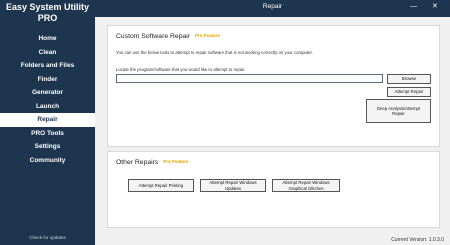 The height and width of the screenshot is (245, 450). Describe the element at coordinates (233, 185) in the screenshot. I see `repair-windows-updates-button: Attempt Repair Windows Updates` at that location.